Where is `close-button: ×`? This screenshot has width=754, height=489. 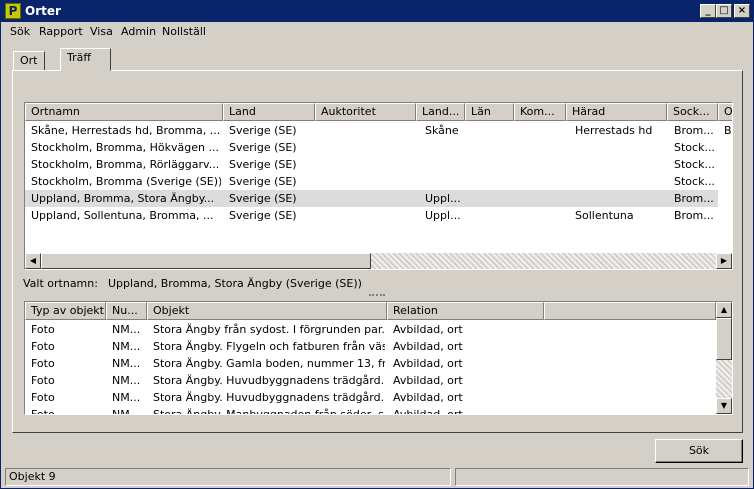 close-button: × is located at coordinates (742, 11).